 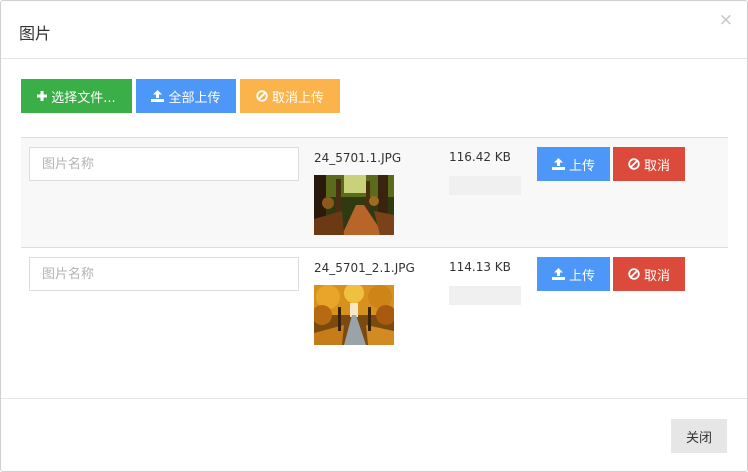 I want to click on upload-all-button: 全部上传, so click(x=186, y=96).